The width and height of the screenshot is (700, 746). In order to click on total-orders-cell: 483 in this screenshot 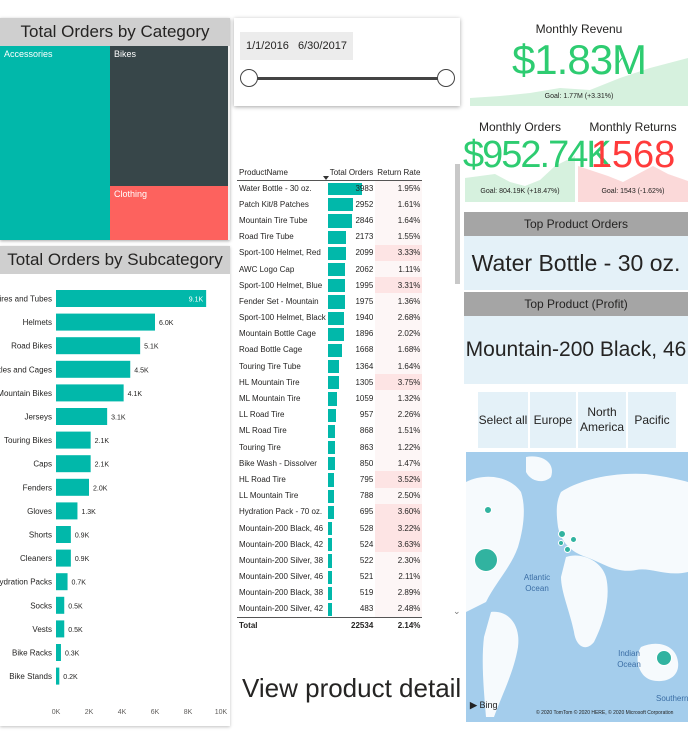, I will do `click(351, 609)`.